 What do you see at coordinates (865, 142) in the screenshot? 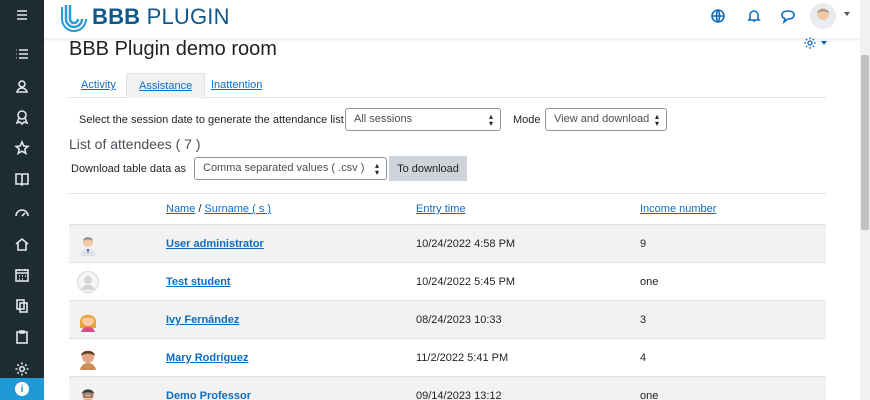
I see `scrollbar-thumb` at bounding box center [865, 142].